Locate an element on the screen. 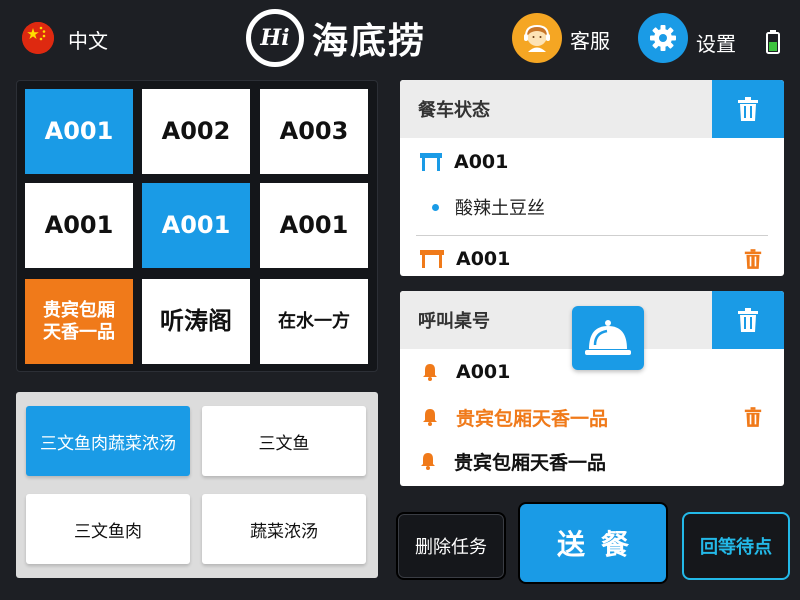  dish-button: 三文鱼肉蔬菜浓汤 is located at coordinates (108, 441).